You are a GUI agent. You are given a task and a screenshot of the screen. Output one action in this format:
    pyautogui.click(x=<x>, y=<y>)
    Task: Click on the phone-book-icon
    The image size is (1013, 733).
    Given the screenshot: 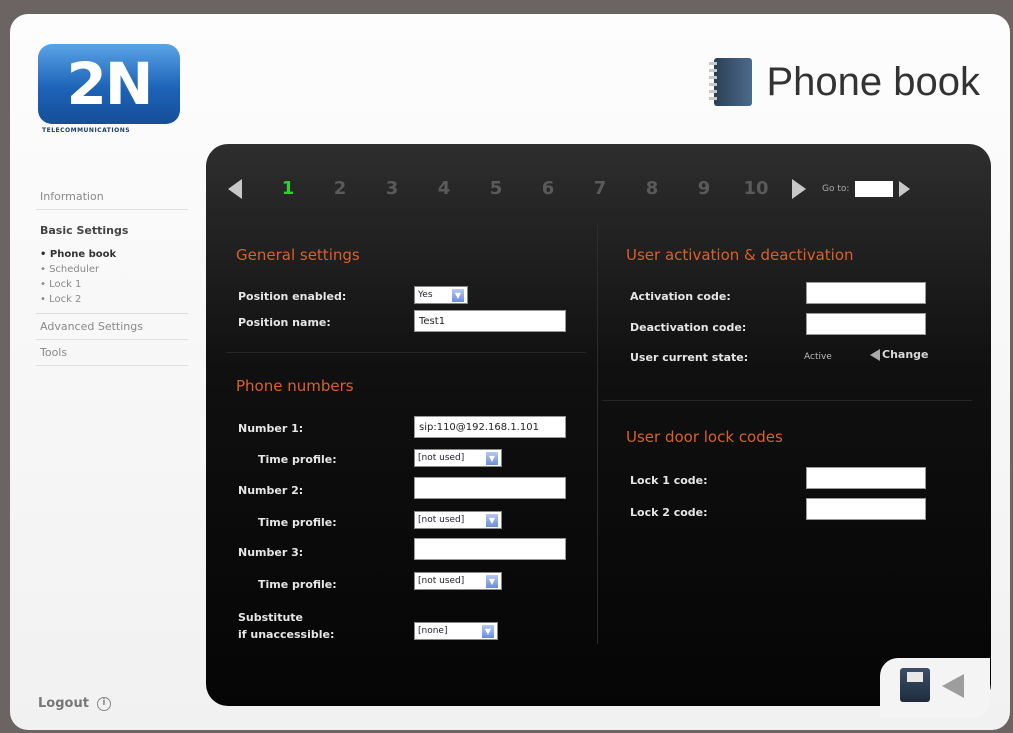 What is the action you would take?
    pyautogui.click(x=731, y=82)
    